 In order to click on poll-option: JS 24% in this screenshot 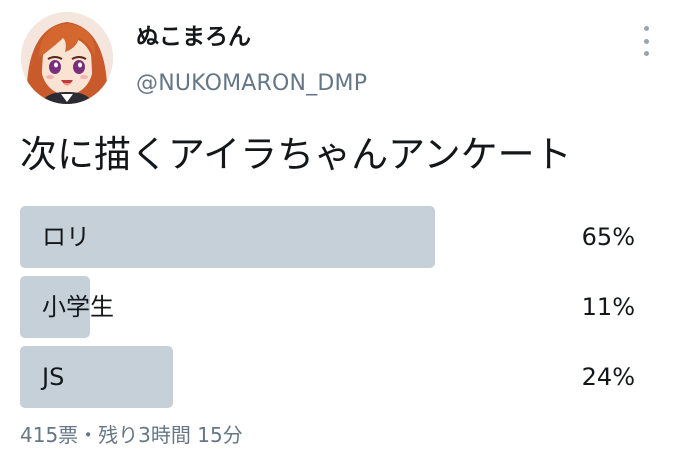, I will do `click(330, 377)`.